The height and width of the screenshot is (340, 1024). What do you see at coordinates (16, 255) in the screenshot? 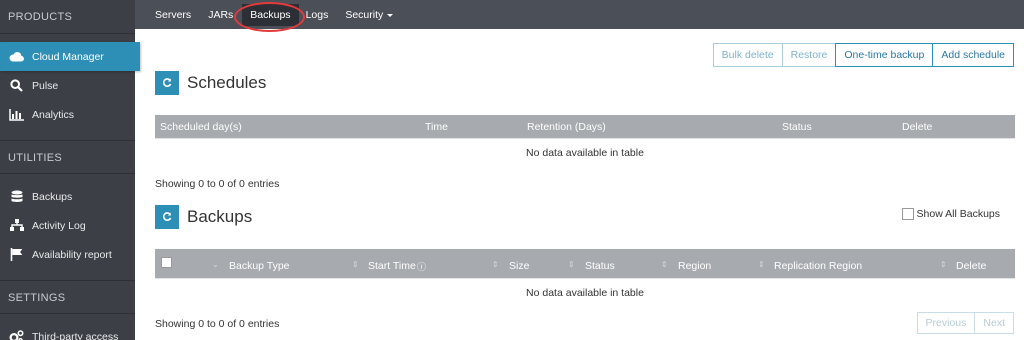
I see `flag-icon` at bounding box center [16, 255].